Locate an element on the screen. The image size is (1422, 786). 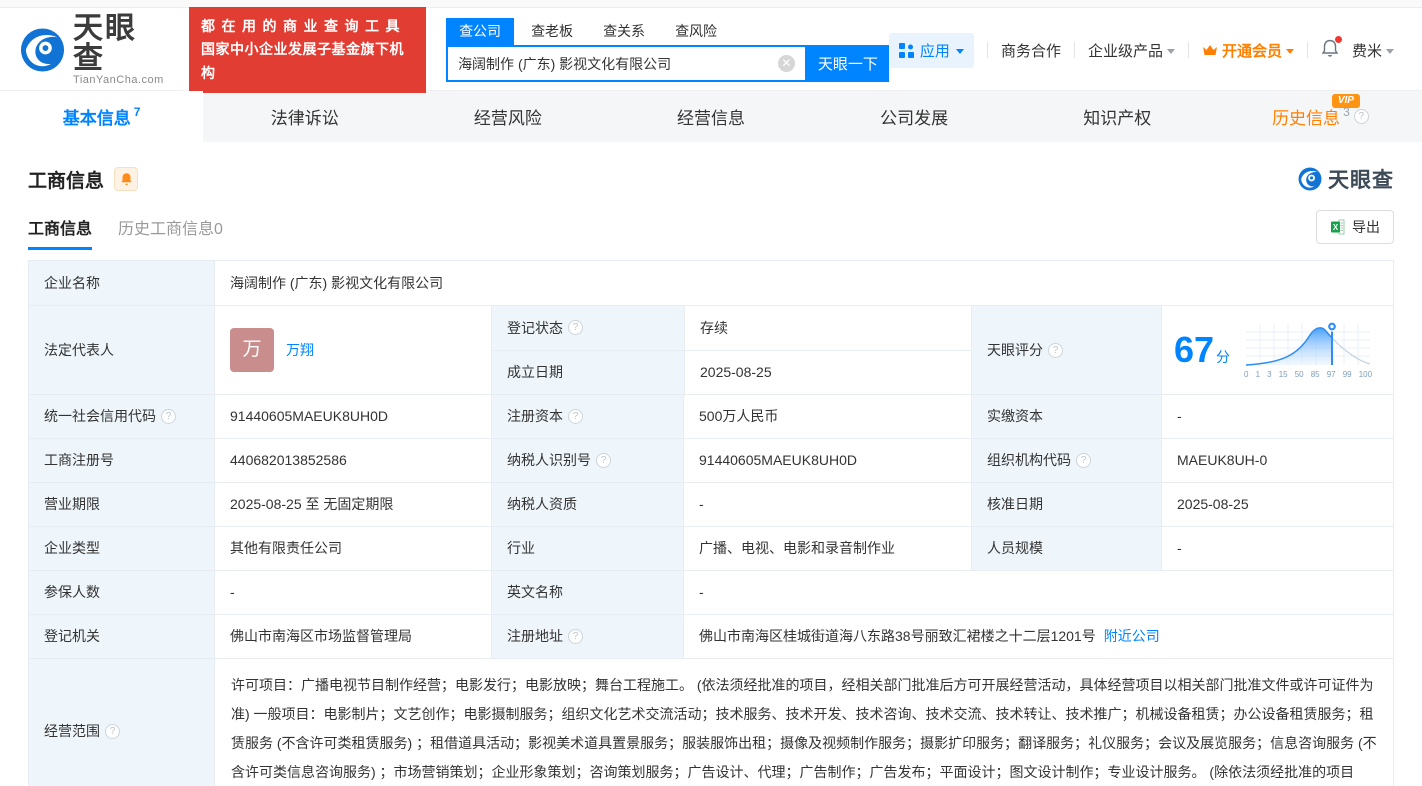
search-tab-risk: 查风险 is located at coordinates (696, 31).